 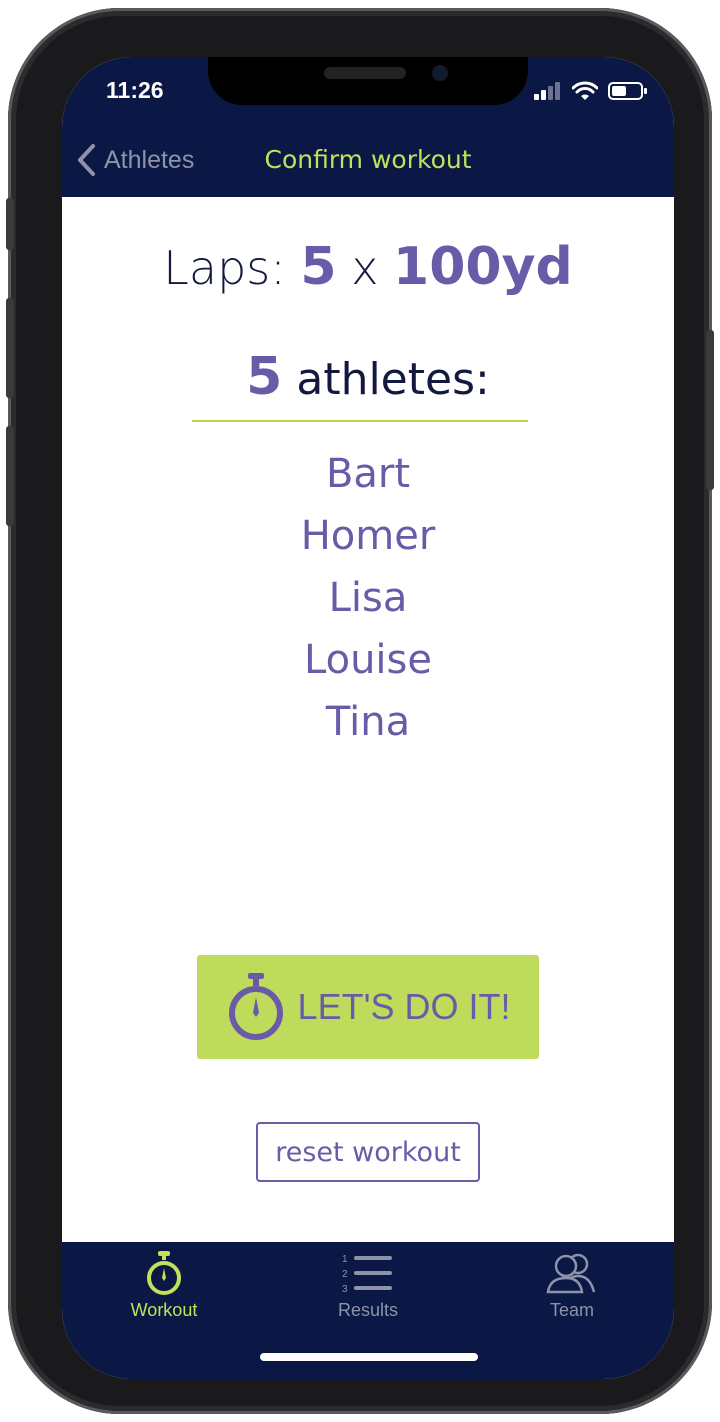 I want to click on tab-team-label: Team, so click(x=571, y=1310).